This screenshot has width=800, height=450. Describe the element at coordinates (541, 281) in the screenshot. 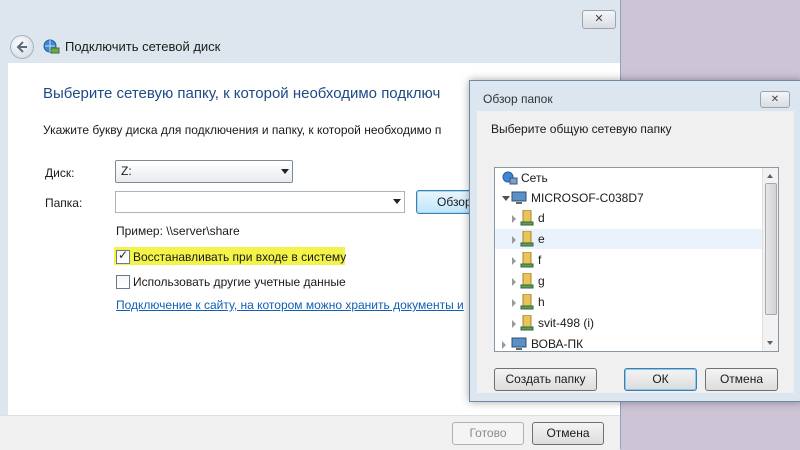

I see `tree-item-label: g` at that location.